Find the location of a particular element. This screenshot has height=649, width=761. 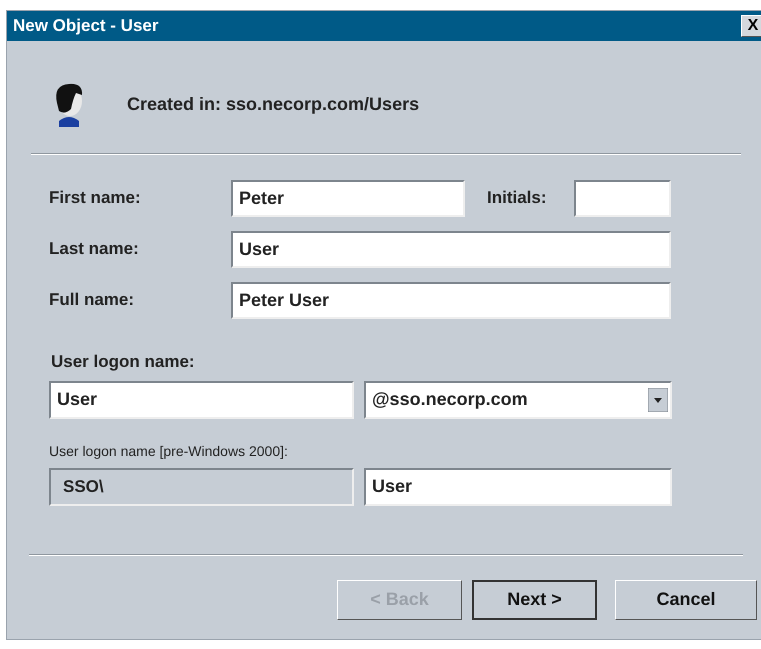

dialog-button: Cancel is located at coordinates (686, 600).